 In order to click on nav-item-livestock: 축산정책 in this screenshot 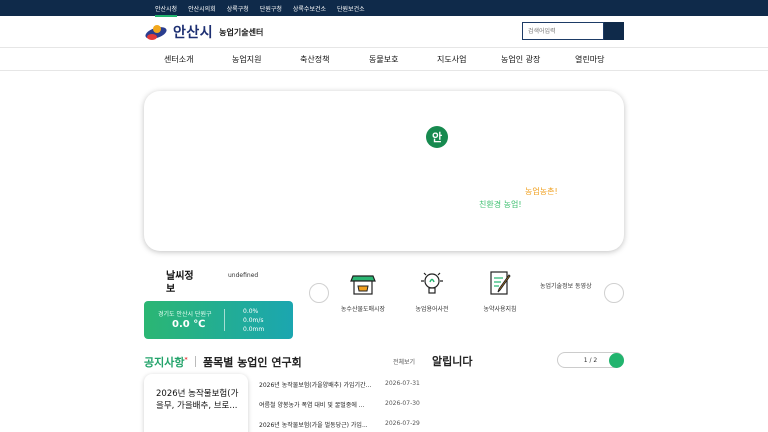, I will do `click(314, 59)`.